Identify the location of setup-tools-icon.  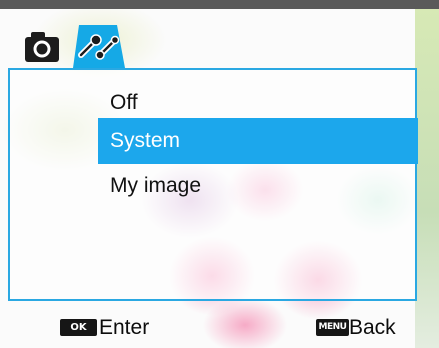
(99, 47).